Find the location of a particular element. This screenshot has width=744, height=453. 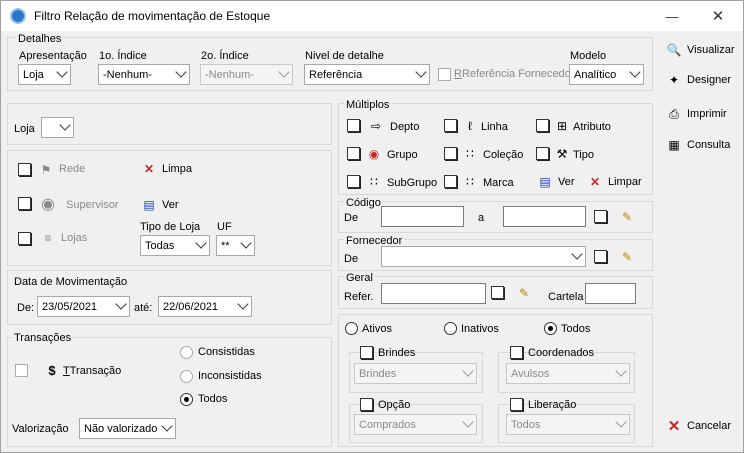

rede-icon: ⚑ is located at coordinates (46, 170).